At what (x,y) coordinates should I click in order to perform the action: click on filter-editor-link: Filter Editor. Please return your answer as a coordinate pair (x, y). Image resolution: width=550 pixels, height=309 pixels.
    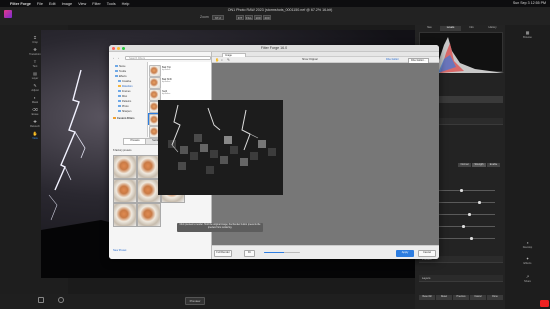
    Looking at the image, I should click on (392, 59).